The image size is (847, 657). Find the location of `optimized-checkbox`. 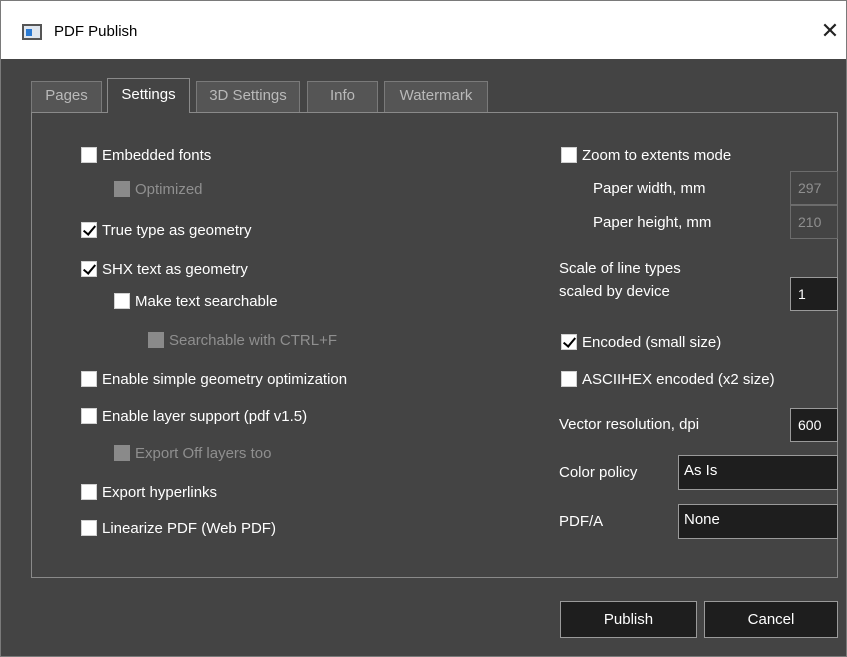

optimized-checkbox is located at coordinates (122, 189).